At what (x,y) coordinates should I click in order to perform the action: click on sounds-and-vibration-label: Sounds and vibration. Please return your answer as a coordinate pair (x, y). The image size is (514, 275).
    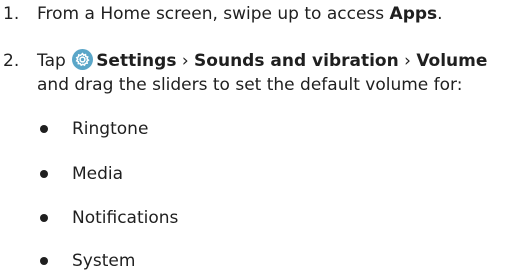
    Looking at the image, I should click on (296, 61).